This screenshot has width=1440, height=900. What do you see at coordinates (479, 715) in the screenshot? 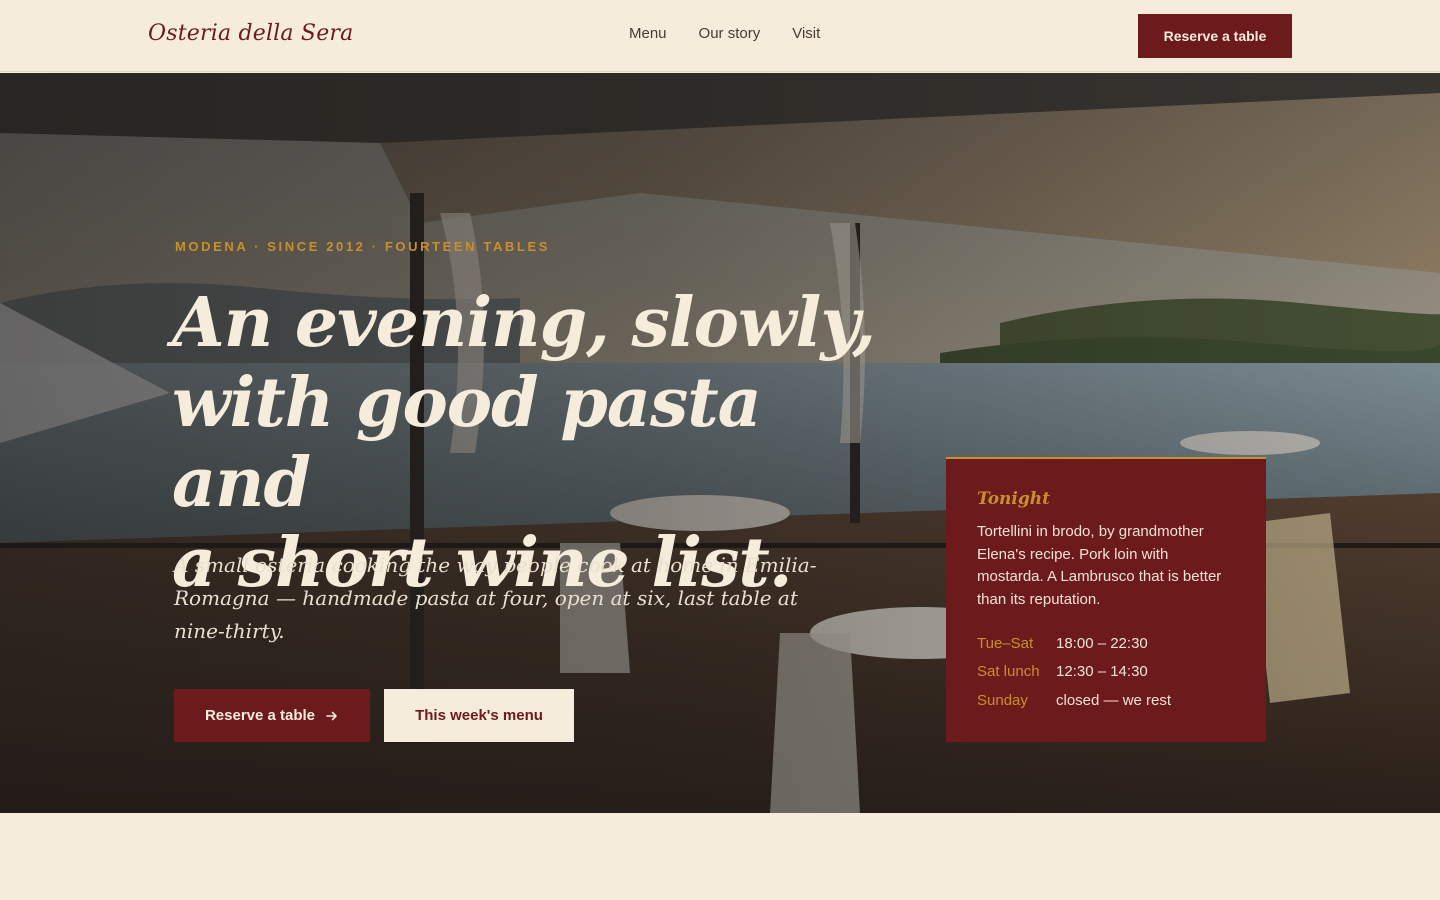
I see `weekly-menu-button: This week's menu` at bounding box center [479, 715].